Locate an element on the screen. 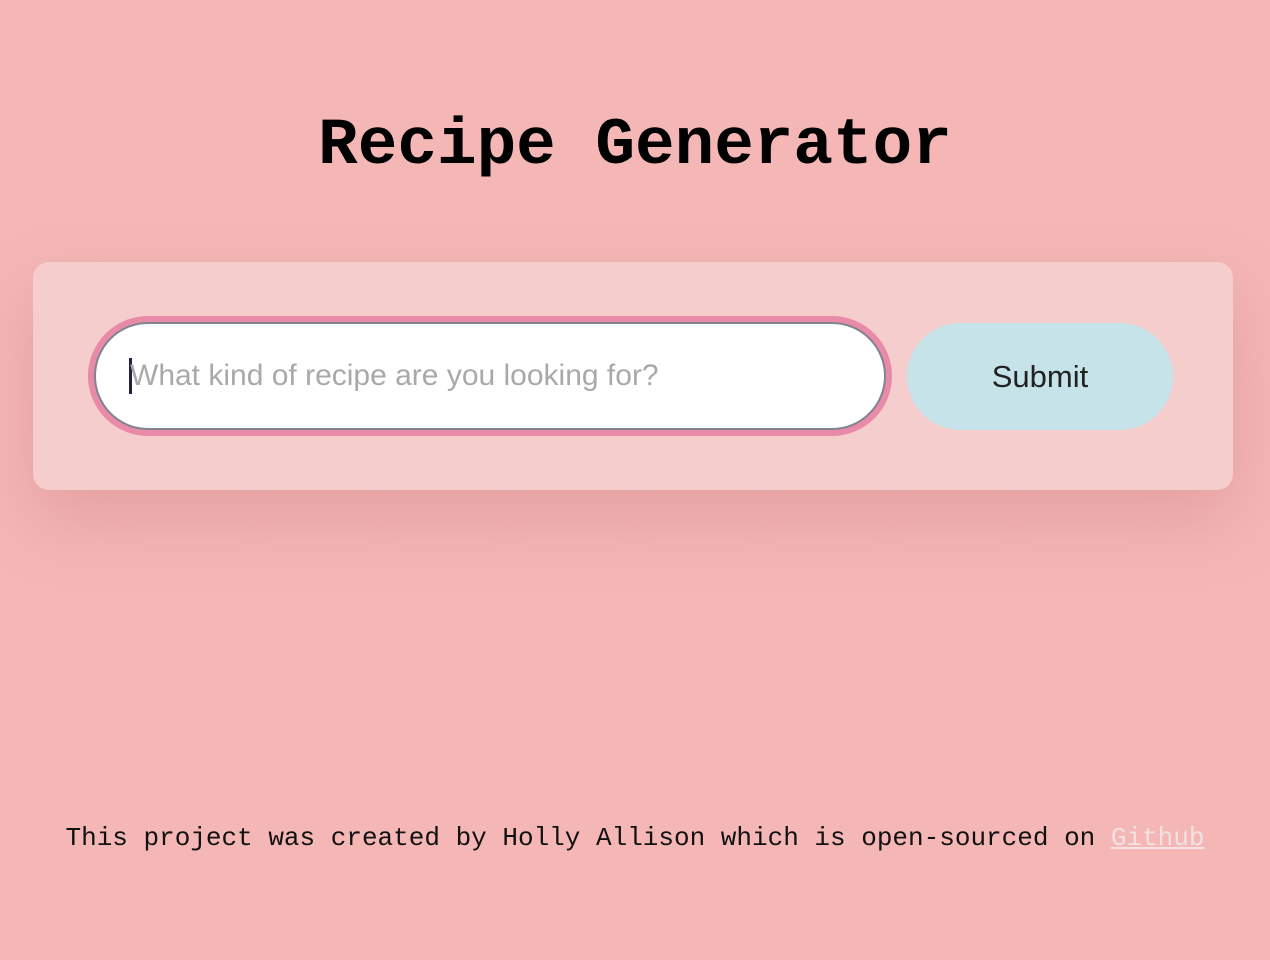 This screenshot has height=960, width=1270. submit-button: Submit is located at coordinates (1040, 376).